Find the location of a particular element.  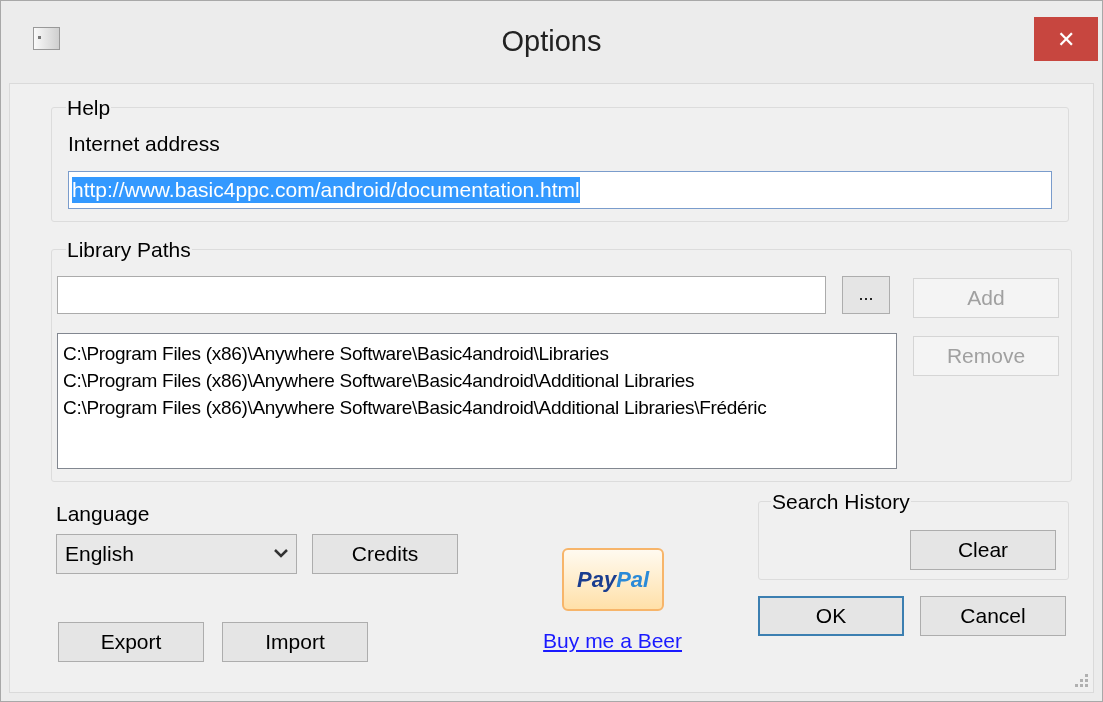

ok-button: OK is located at coordinates (831, 616).